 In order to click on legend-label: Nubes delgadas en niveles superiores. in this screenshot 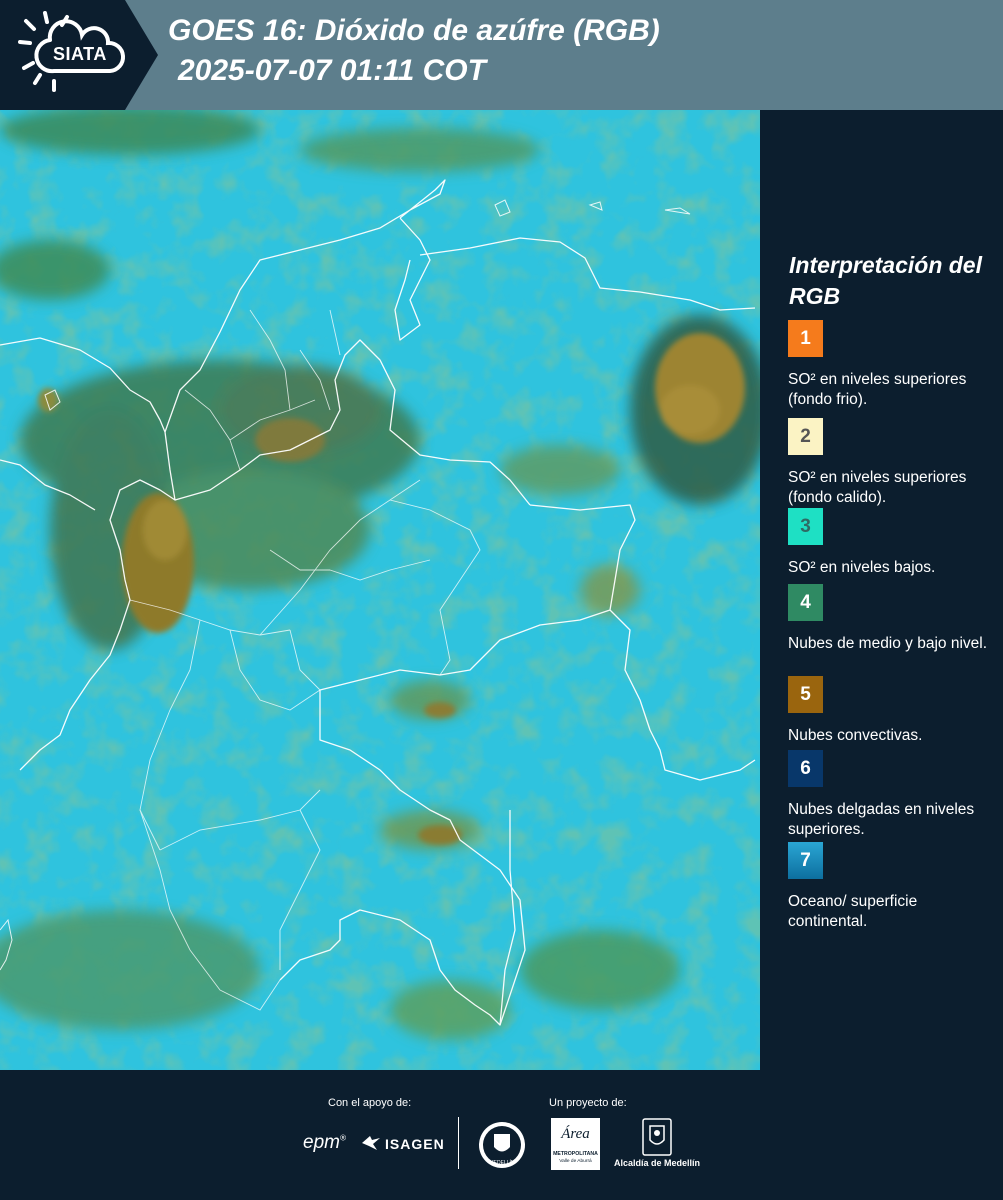, I will do `click(881, 819)`.